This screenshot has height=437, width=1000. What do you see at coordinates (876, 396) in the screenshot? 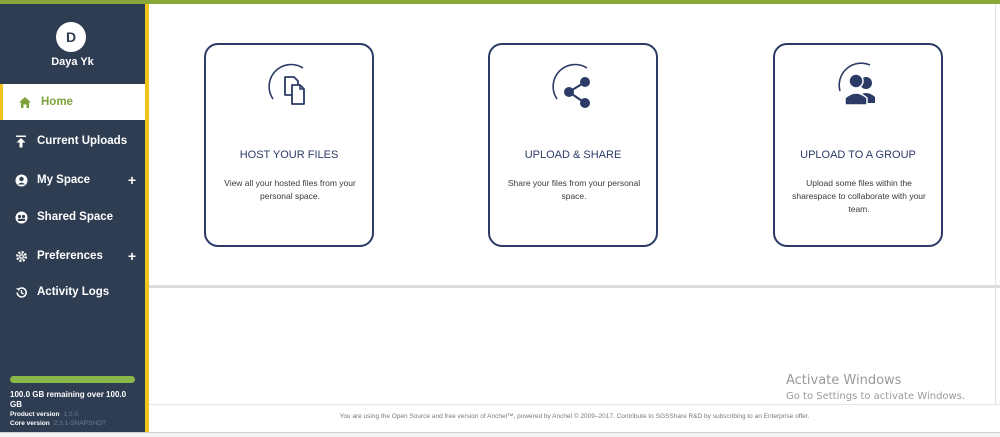
I see `watermark-subtitle: Go to Settings to activate Windows.` at bounding box center [876, 396].